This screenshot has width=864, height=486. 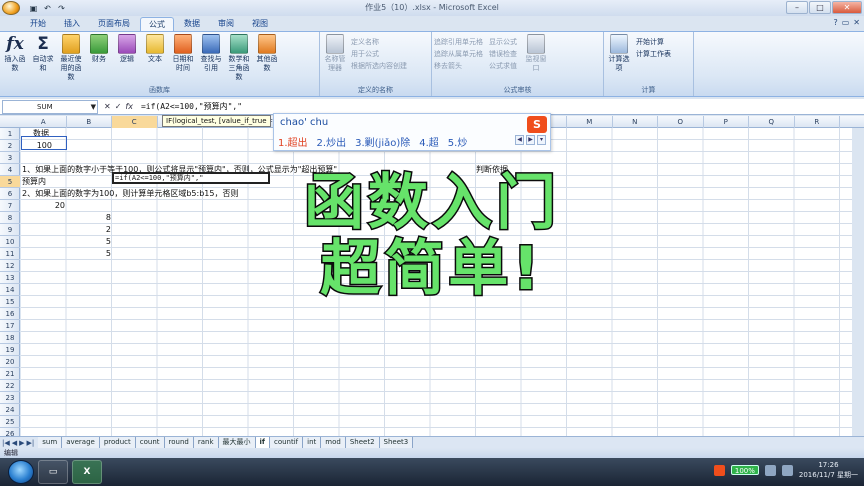 What do you see at coordinates (10, 134) in the screenshot?
I see `row-header: 1` at bounding box center [10, 134].